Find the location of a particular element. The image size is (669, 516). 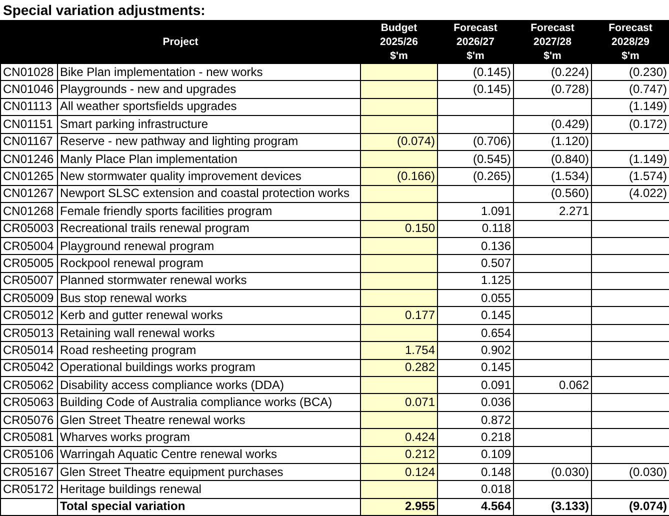

table-cell: 1.091 is located at coordinates (476, 211).